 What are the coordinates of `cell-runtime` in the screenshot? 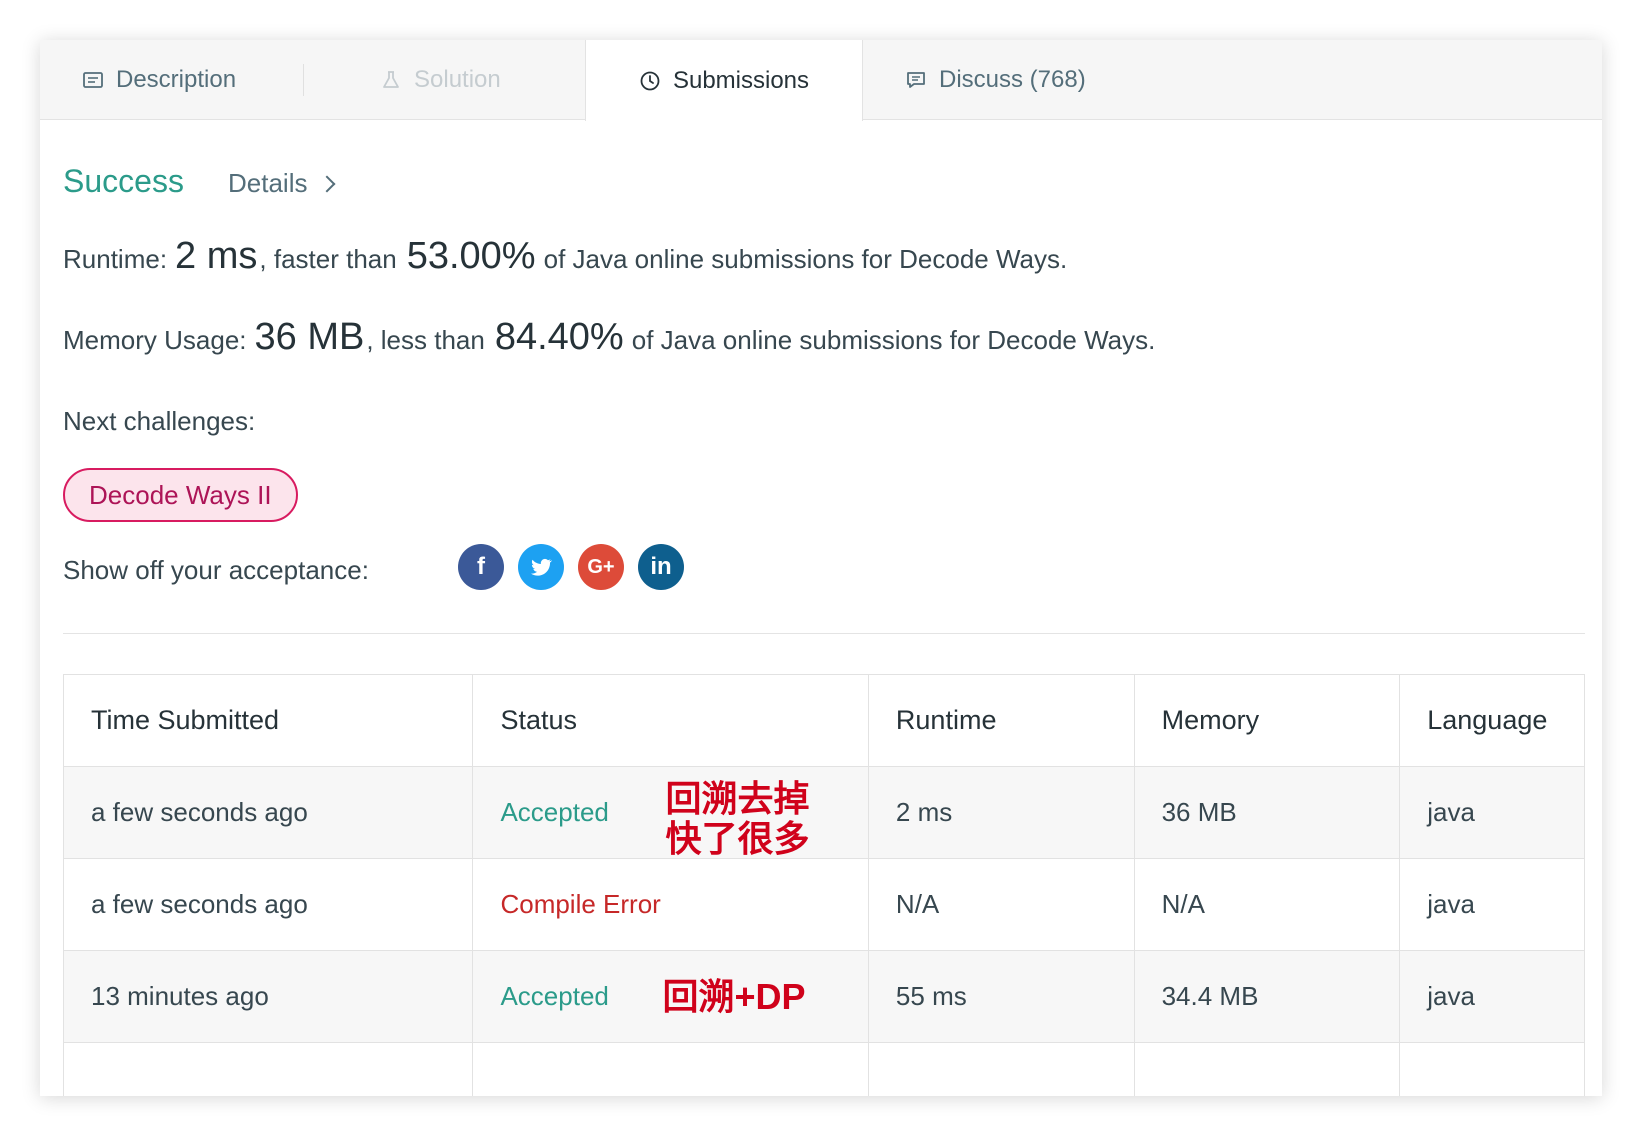 It's located at (1002, 1069).